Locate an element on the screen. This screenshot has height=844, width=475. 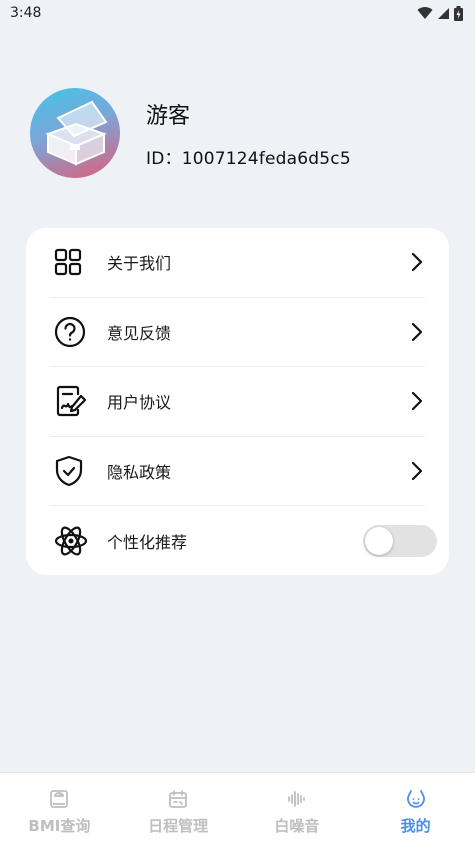
status-icons is located at coordinates (440, 13).